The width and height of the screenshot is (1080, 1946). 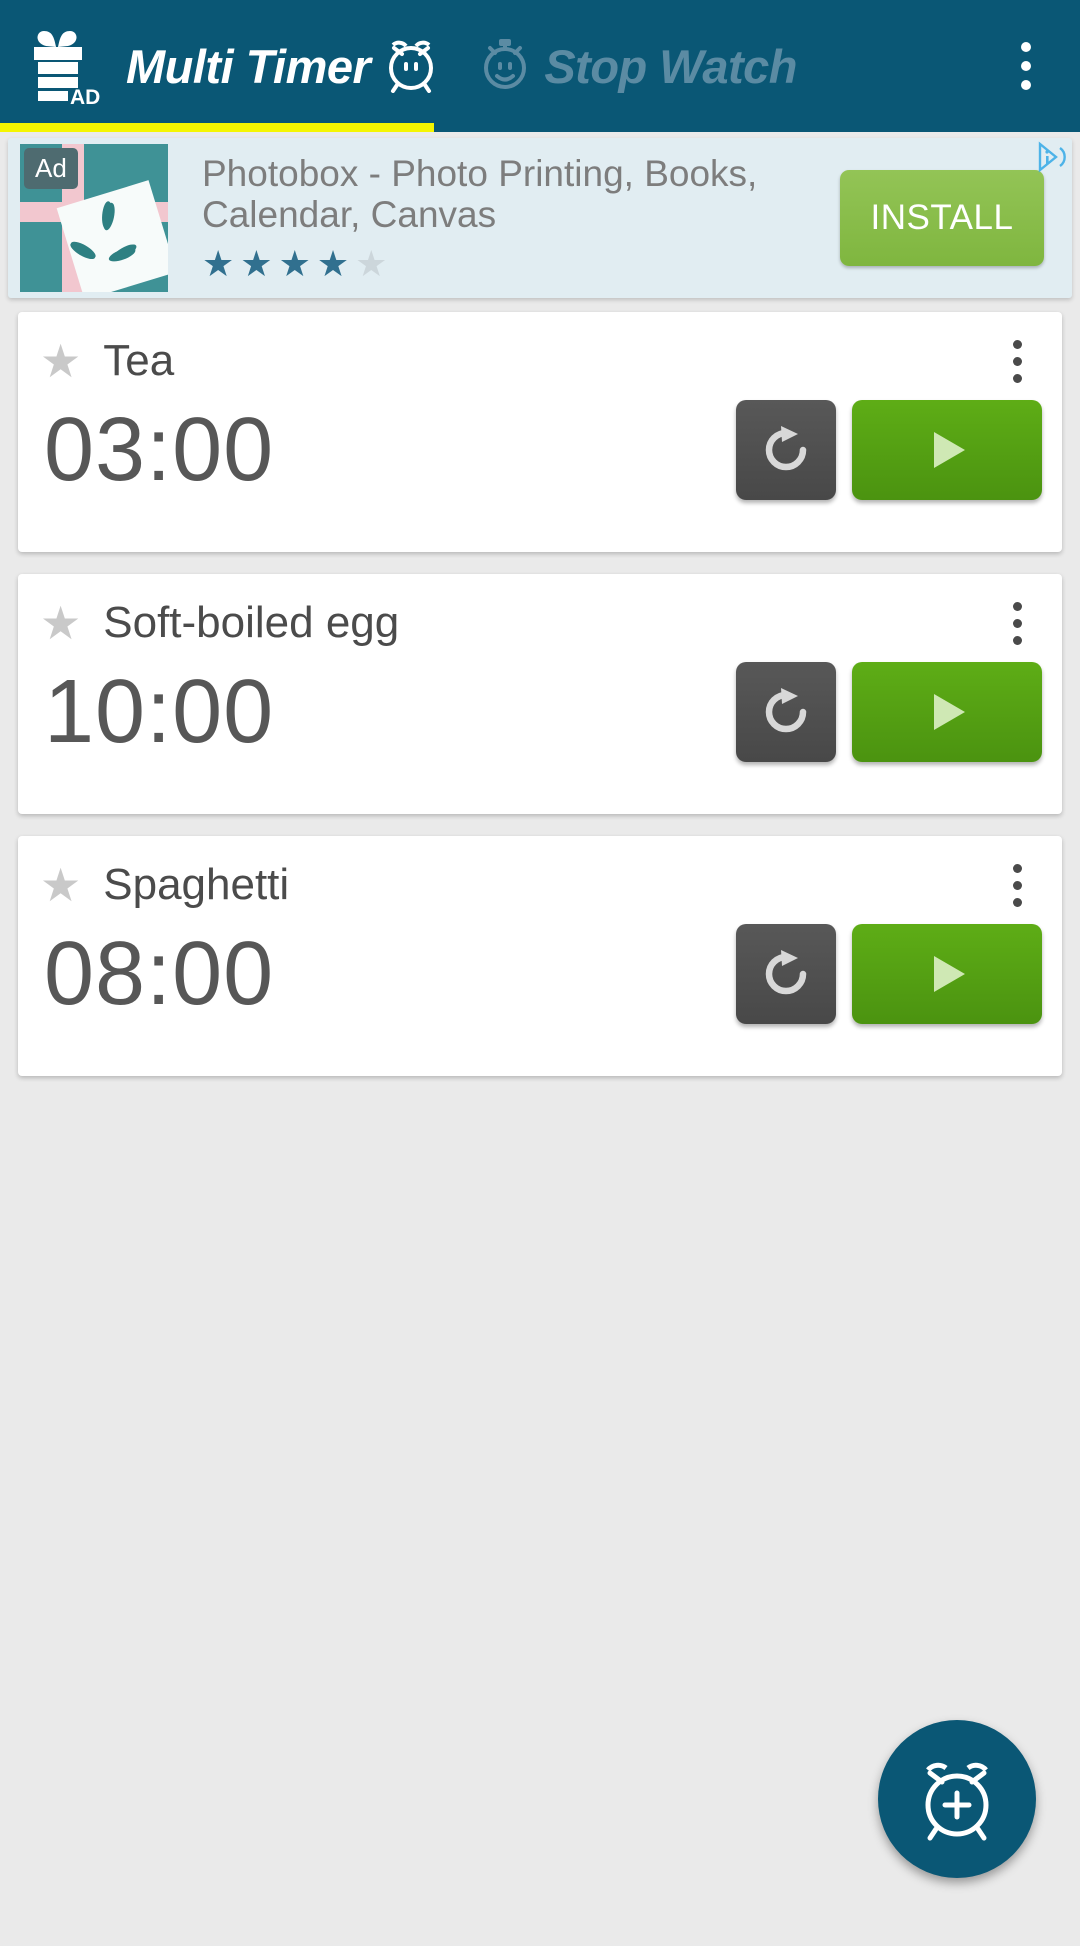 I want to click on tab-stop-watch: Stop Watch, so click(x=638, y=66).